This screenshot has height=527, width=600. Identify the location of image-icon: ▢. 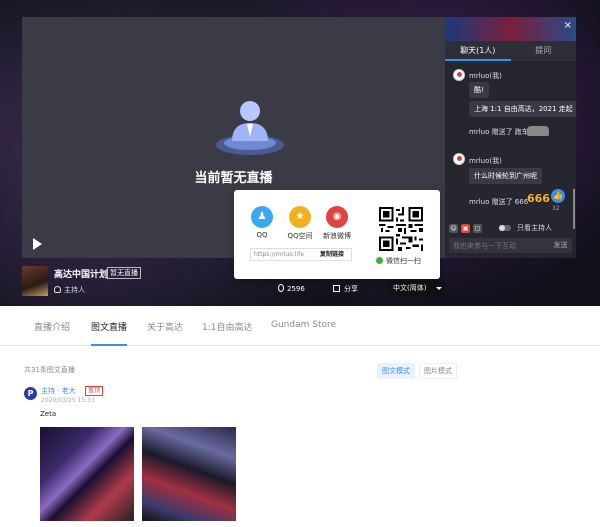
(477, 228).